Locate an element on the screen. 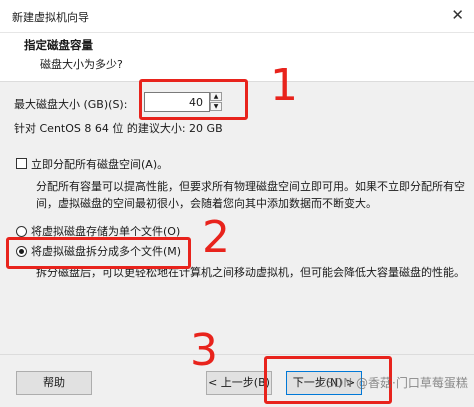 Image resolution: width=474 pixels, height=407 pixels. window-title: 新建虚拟机向导 is located at coordinates (50, 17).